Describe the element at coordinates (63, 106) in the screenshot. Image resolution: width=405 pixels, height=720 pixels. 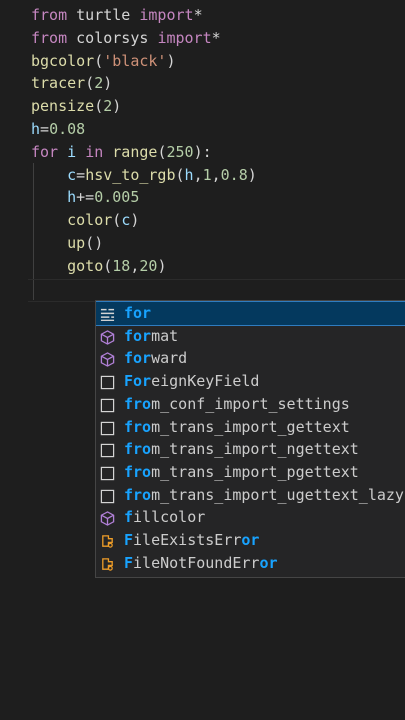
I see `code-token: pensize` at that location.